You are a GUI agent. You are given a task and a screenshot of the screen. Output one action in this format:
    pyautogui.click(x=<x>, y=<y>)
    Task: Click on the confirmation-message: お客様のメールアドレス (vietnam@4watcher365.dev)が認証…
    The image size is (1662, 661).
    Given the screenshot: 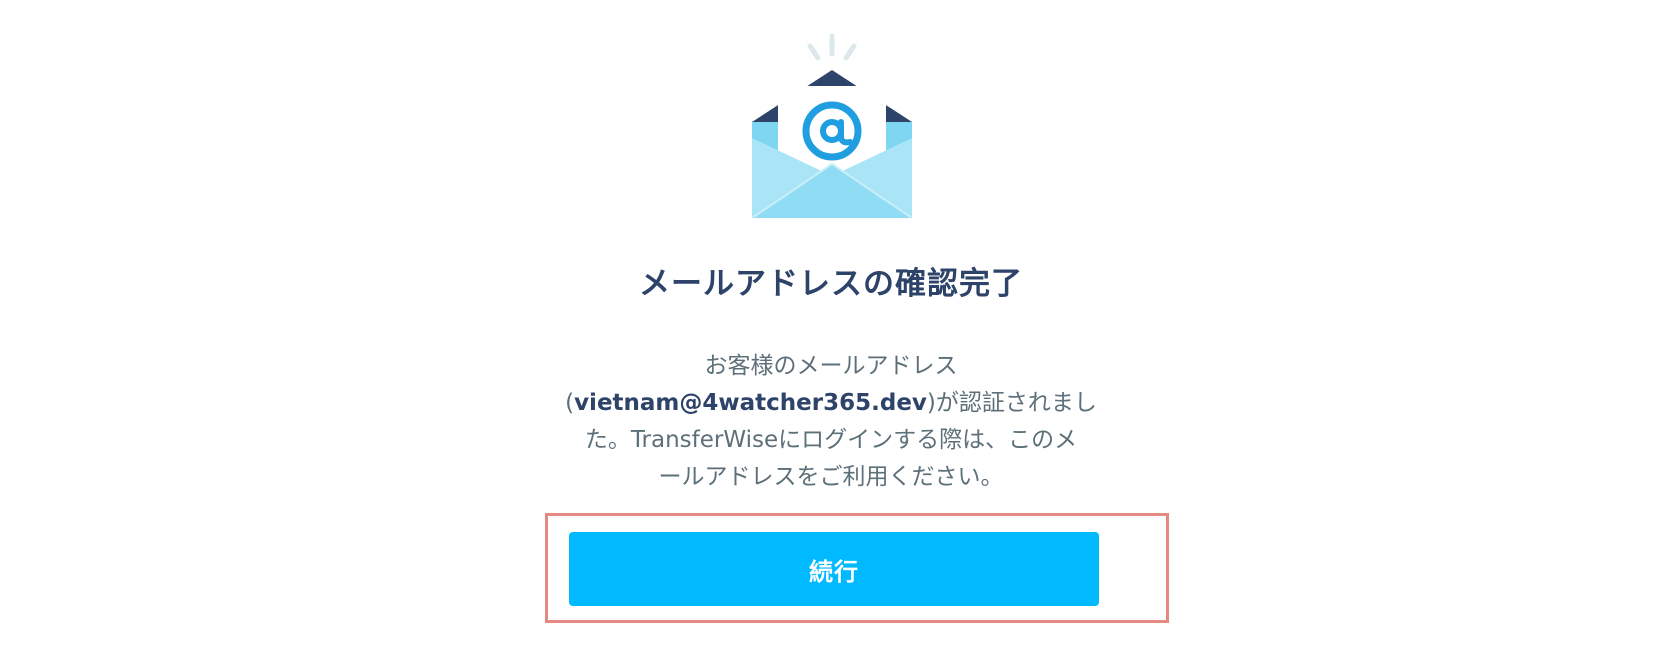 What is the action you would take?
    pyautogui.click(x=831, y=422)
    